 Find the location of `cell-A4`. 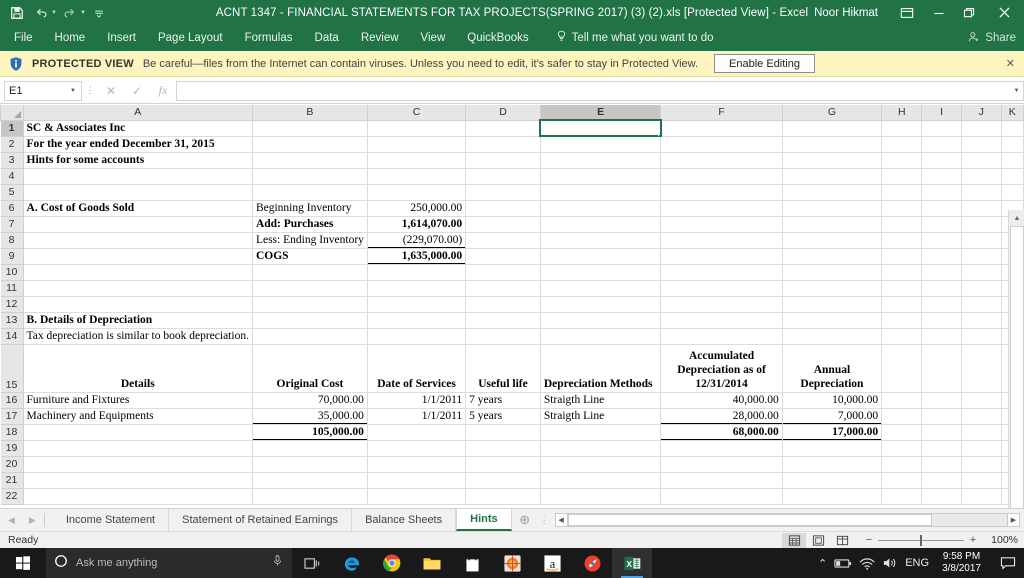

cell-A4 is located at coordinates (138, 176).